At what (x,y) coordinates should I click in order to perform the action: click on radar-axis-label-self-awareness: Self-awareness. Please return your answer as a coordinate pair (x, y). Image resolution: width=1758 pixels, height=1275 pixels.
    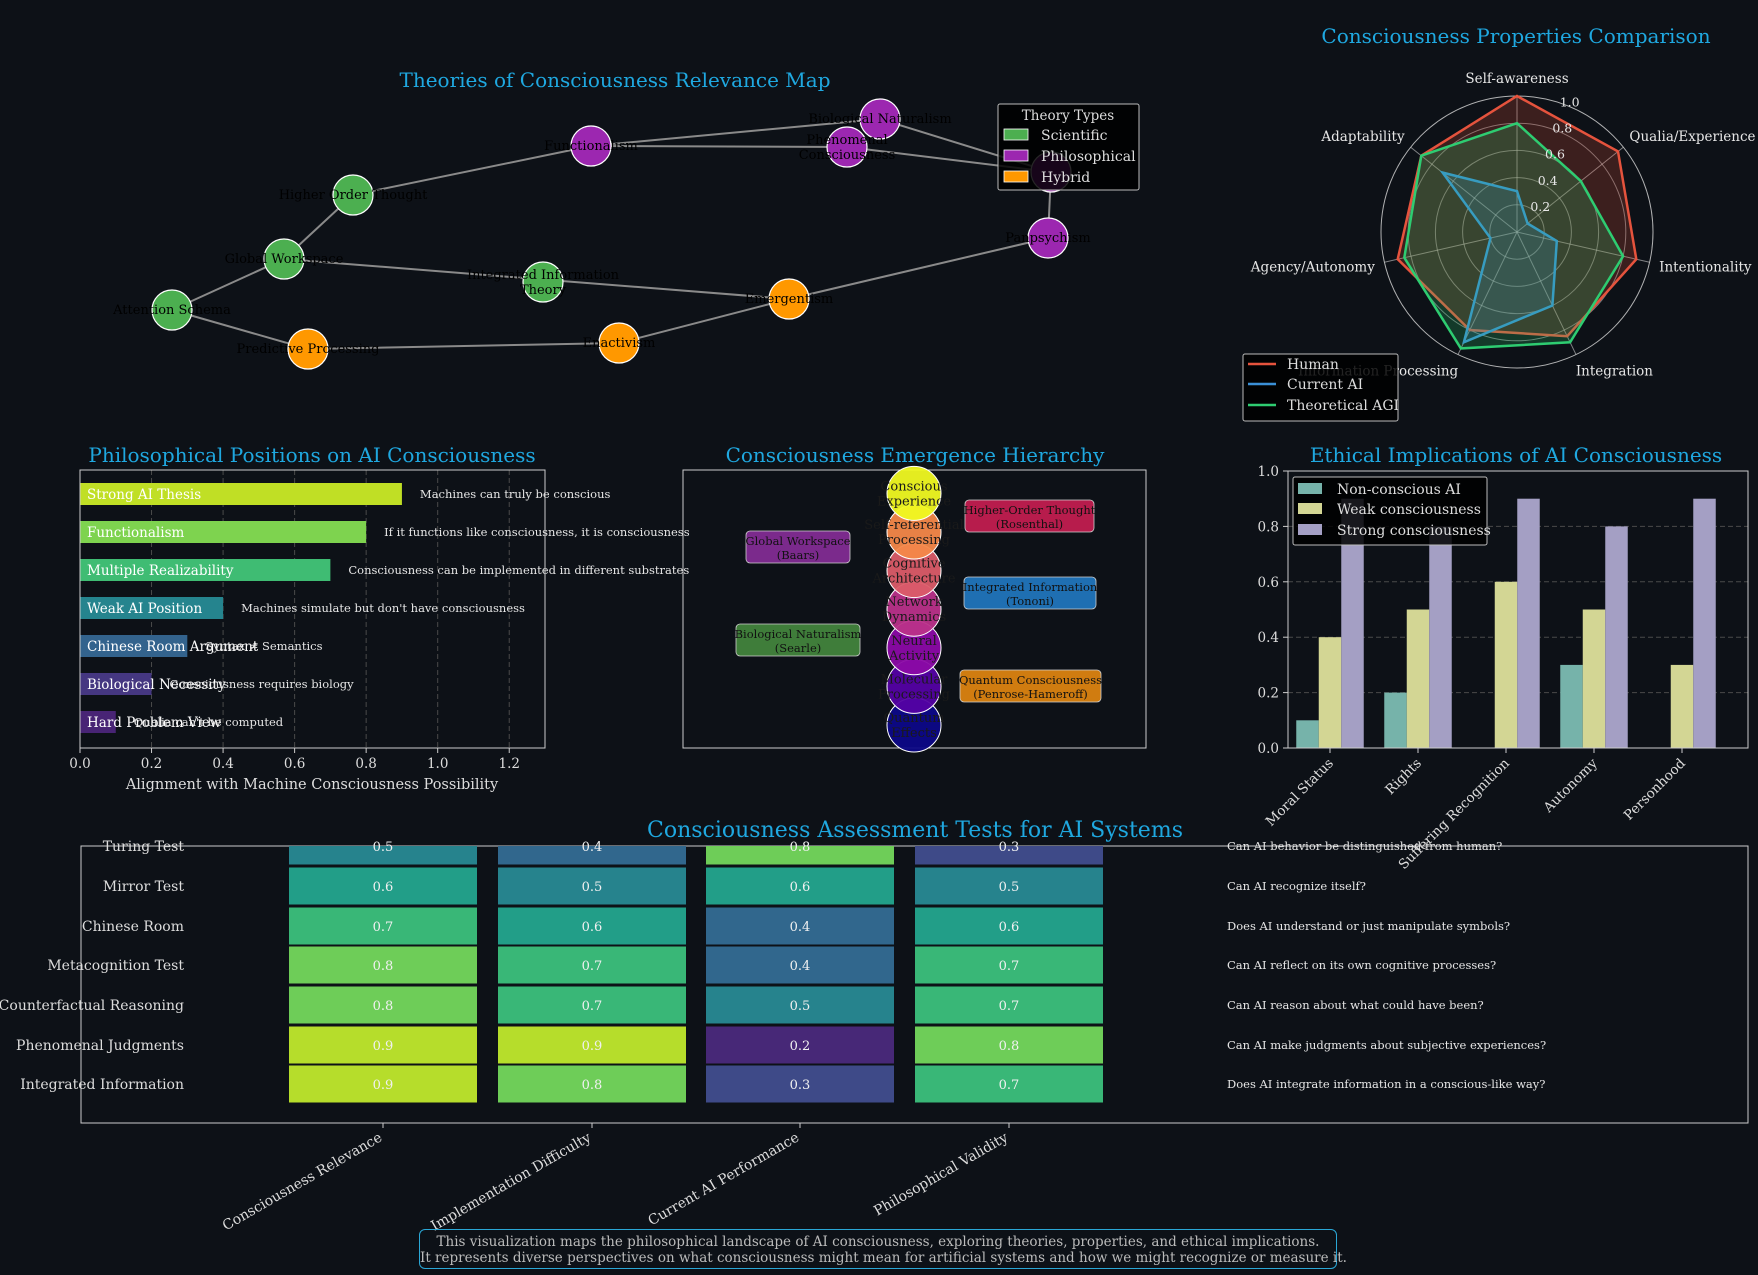
    Looking at the image, I should click on (1516, 79).